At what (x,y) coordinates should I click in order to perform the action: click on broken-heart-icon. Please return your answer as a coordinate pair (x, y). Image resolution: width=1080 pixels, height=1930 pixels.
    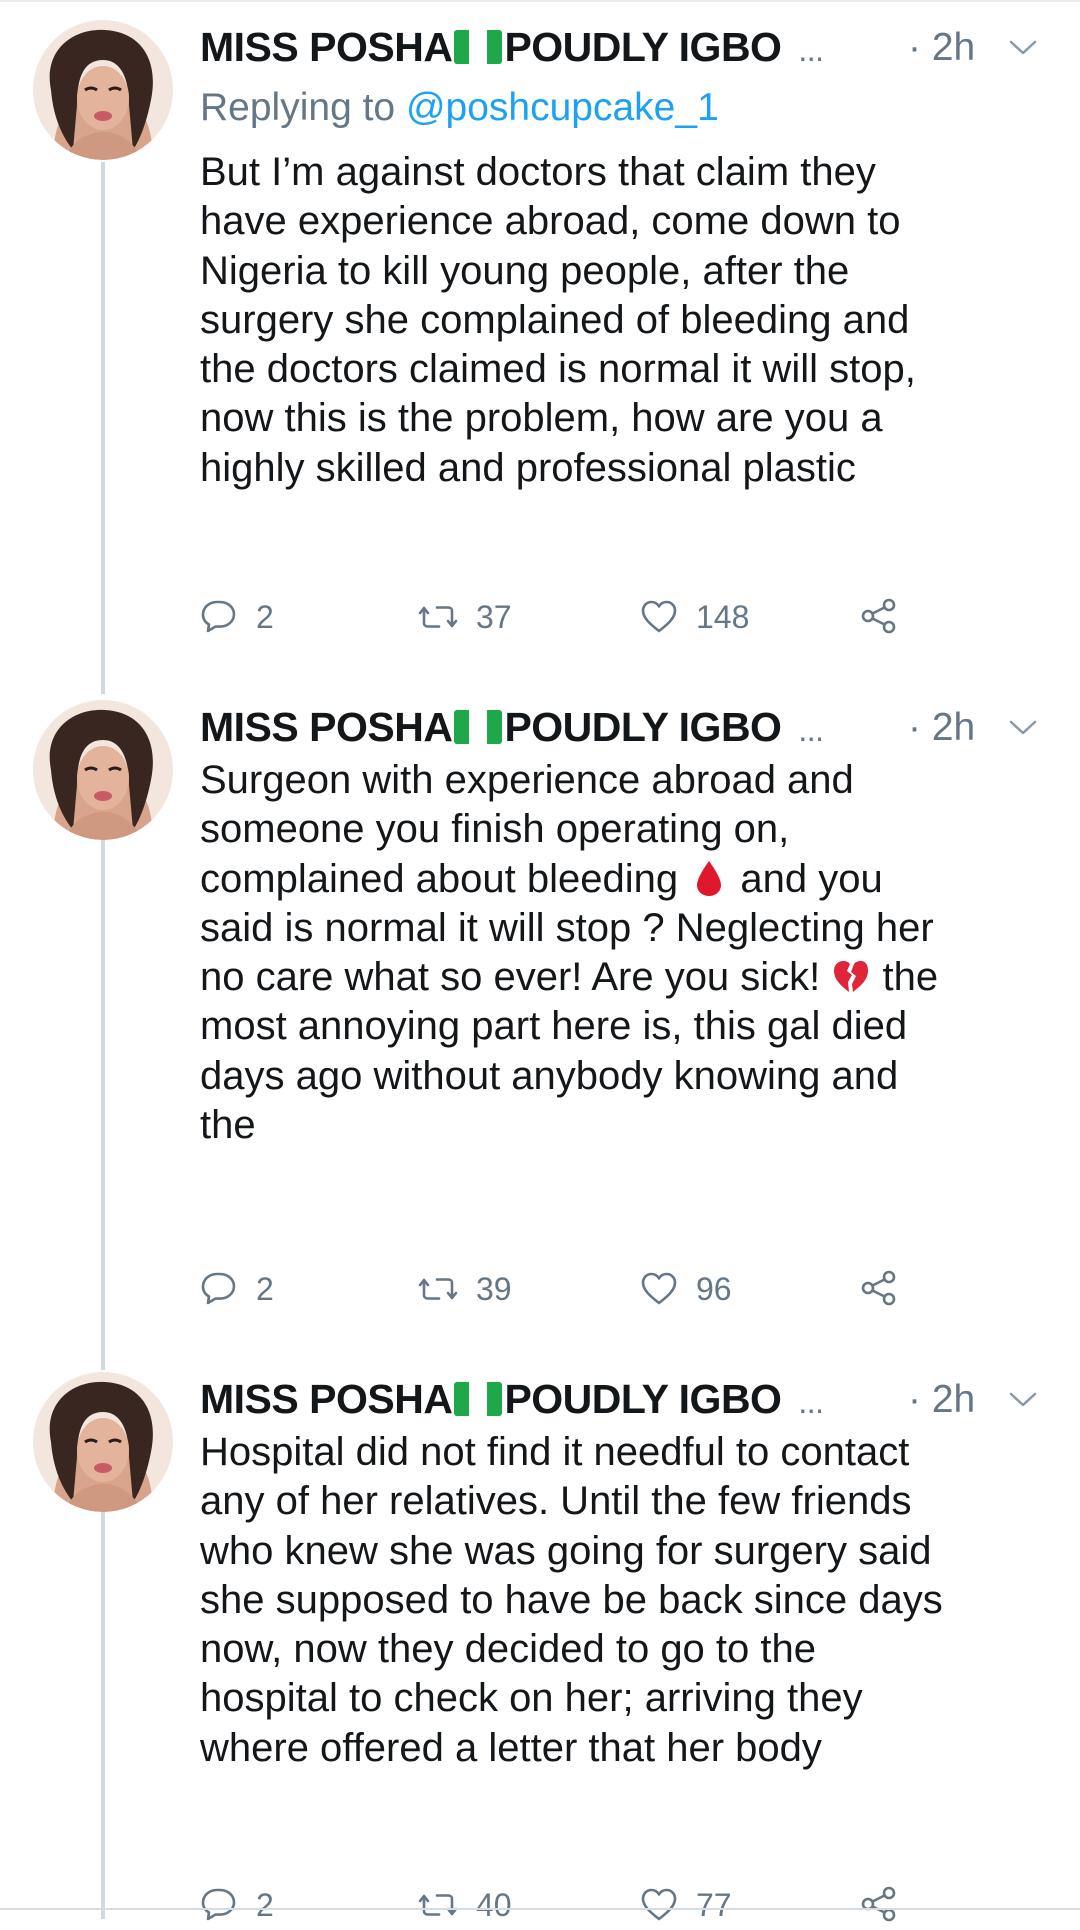
    Looking at the image, I should click on (851, 977).